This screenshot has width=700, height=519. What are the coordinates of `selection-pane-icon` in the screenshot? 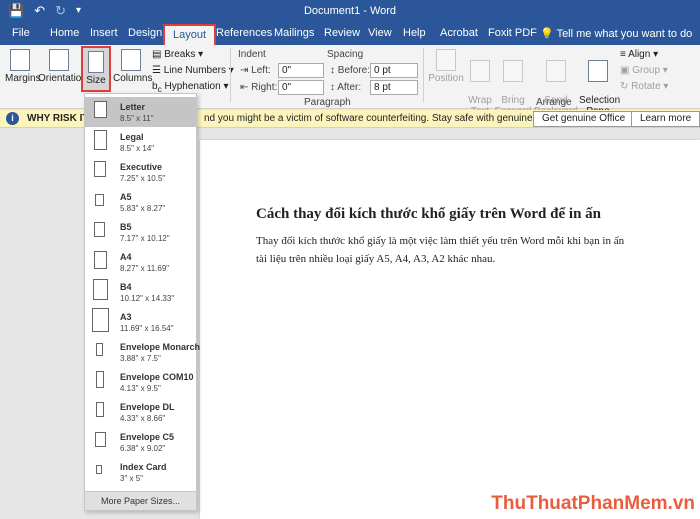 It's located at (598, 71).